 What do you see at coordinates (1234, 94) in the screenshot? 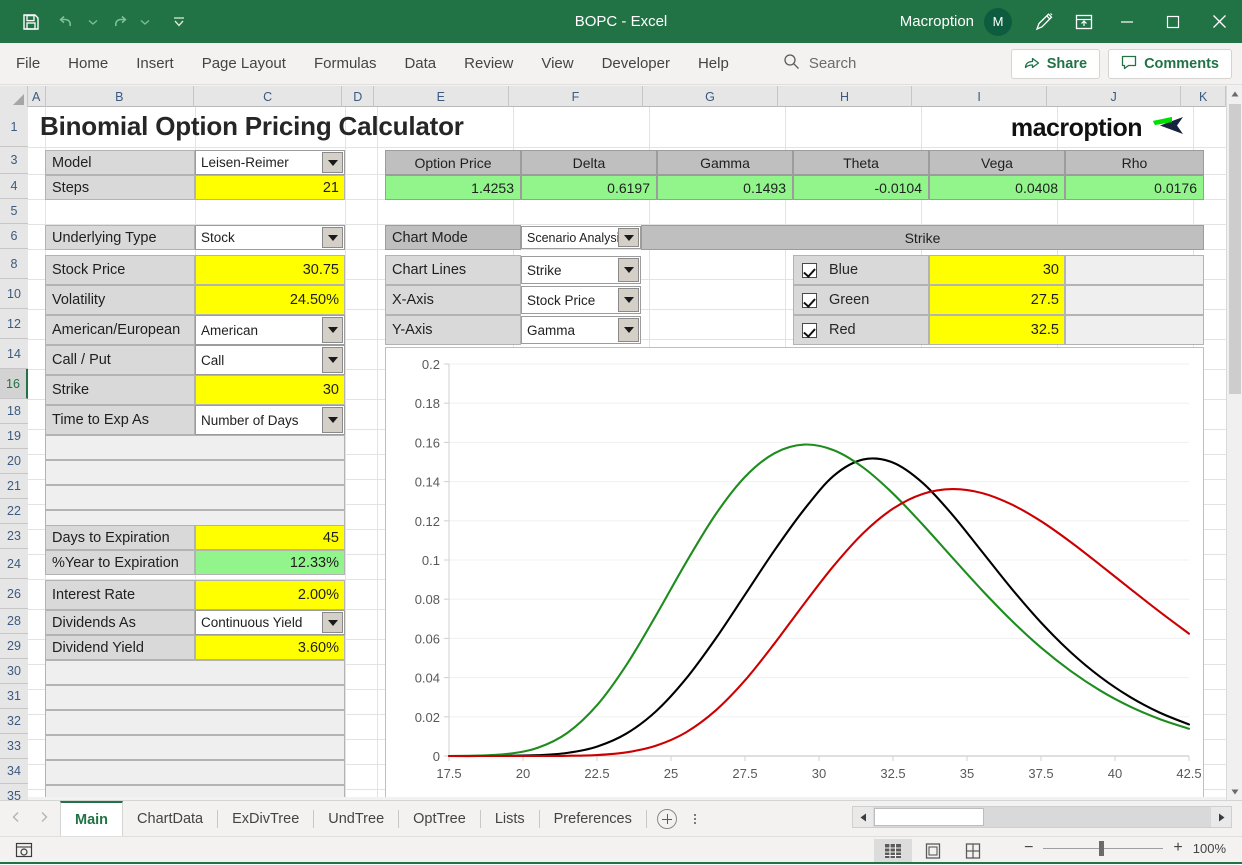
I see `scroll-up-arrow-icon` at bounding box center [1234, 94].